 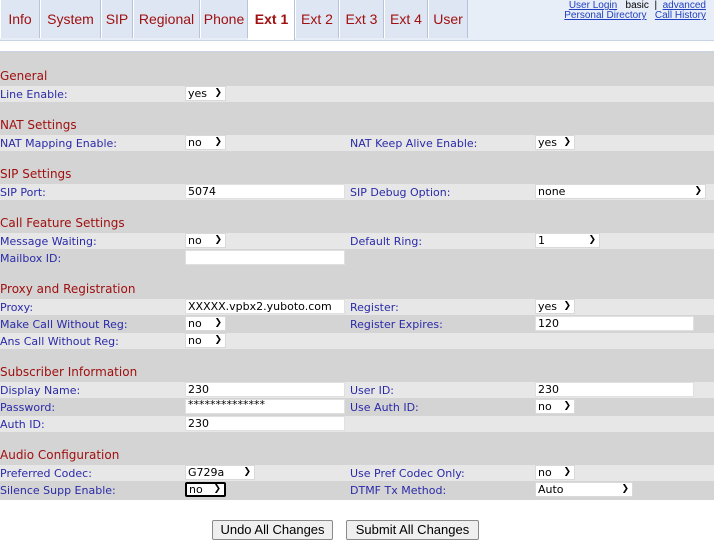 What do you see at coordinates (555, 406) in the screenshot?
I see `use-auth-id-select: no ❯` at bounding box center [555, 406].